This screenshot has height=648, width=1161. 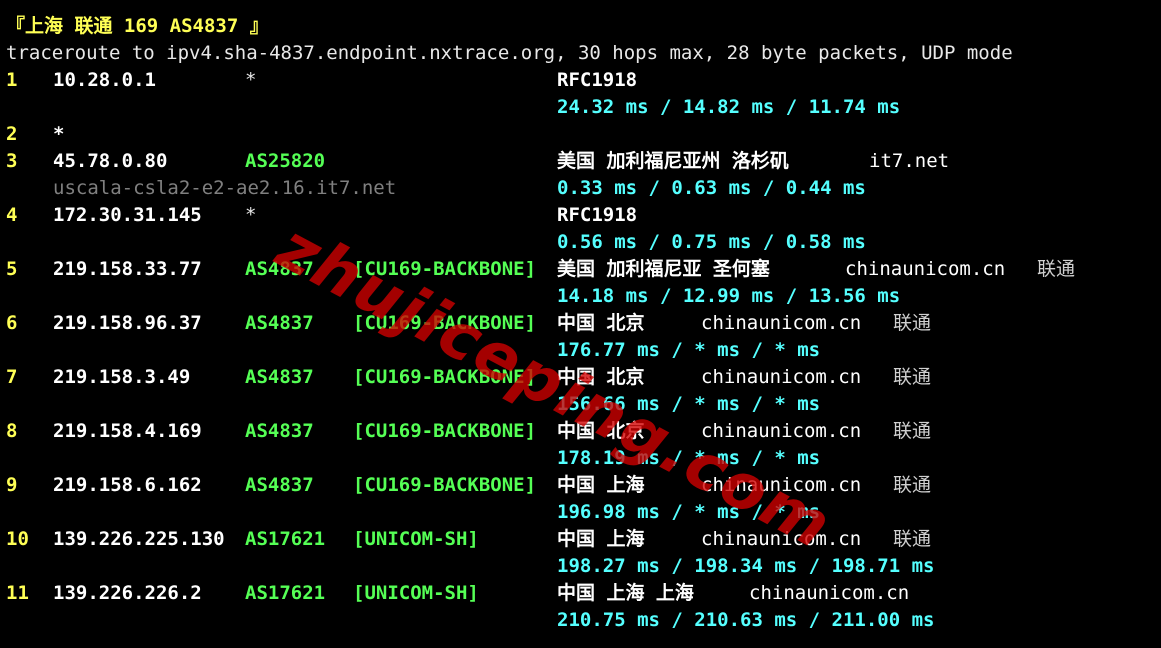 I want to click on hop-number: 10, so click(x=17, y=539).